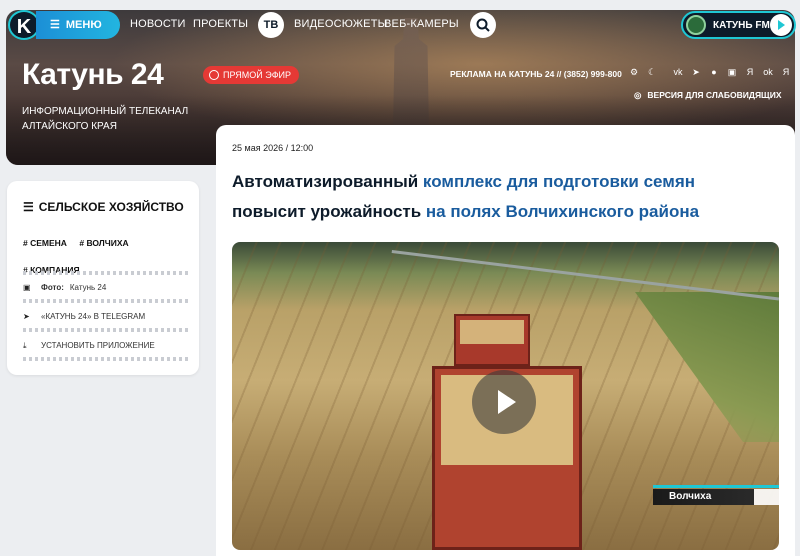  I want to click on video-frame, so click(492, 340).